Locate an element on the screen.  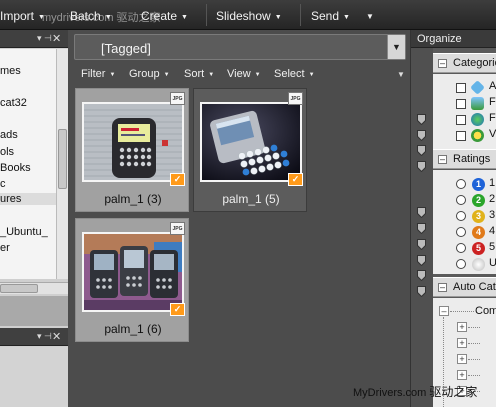
ratings-label: Ratings is located at coordinates (472, 159).